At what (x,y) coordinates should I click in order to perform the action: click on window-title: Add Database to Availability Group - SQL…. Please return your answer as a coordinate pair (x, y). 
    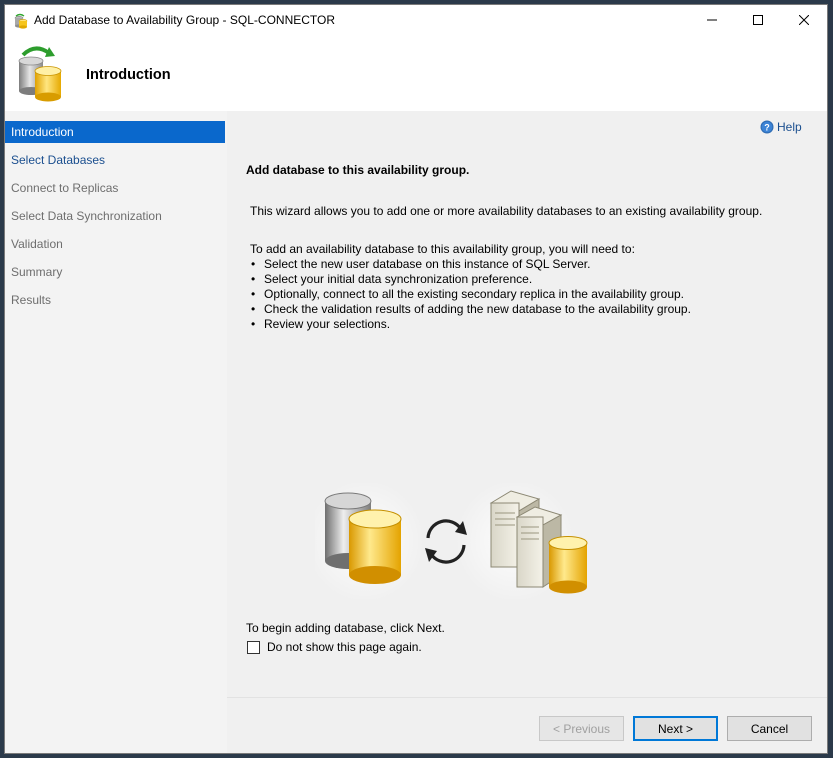
    Looking at the image, I should click on (185, 20).